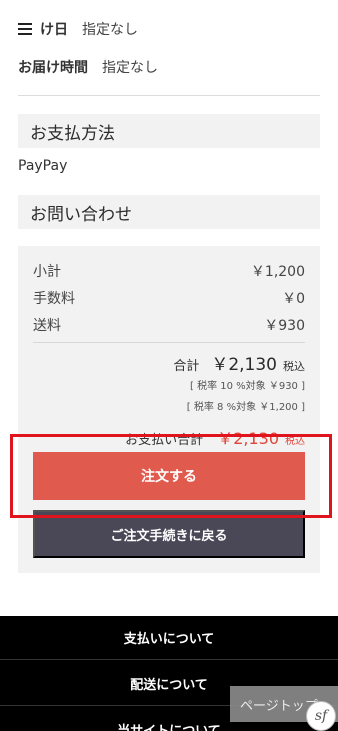  I want to click on subtotal-row: 小計 ￥1,200, so click(169, 271).